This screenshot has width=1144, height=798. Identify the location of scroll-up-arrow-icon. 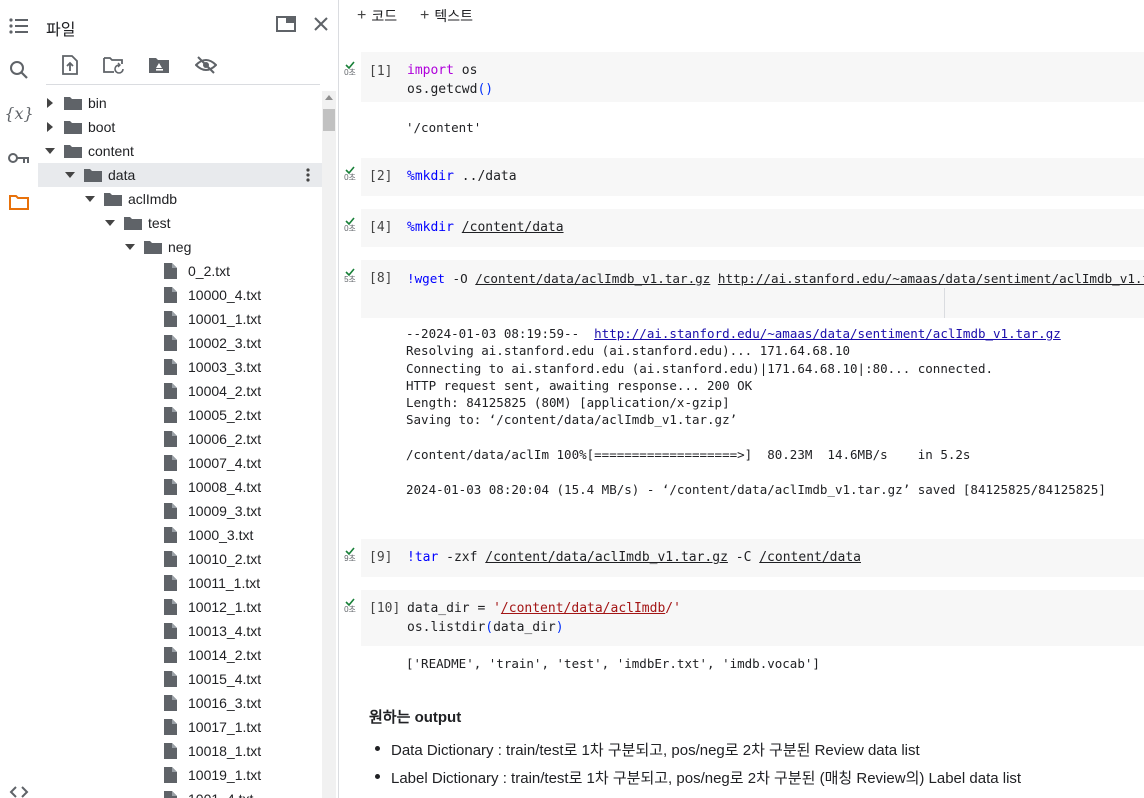
(329, 97).